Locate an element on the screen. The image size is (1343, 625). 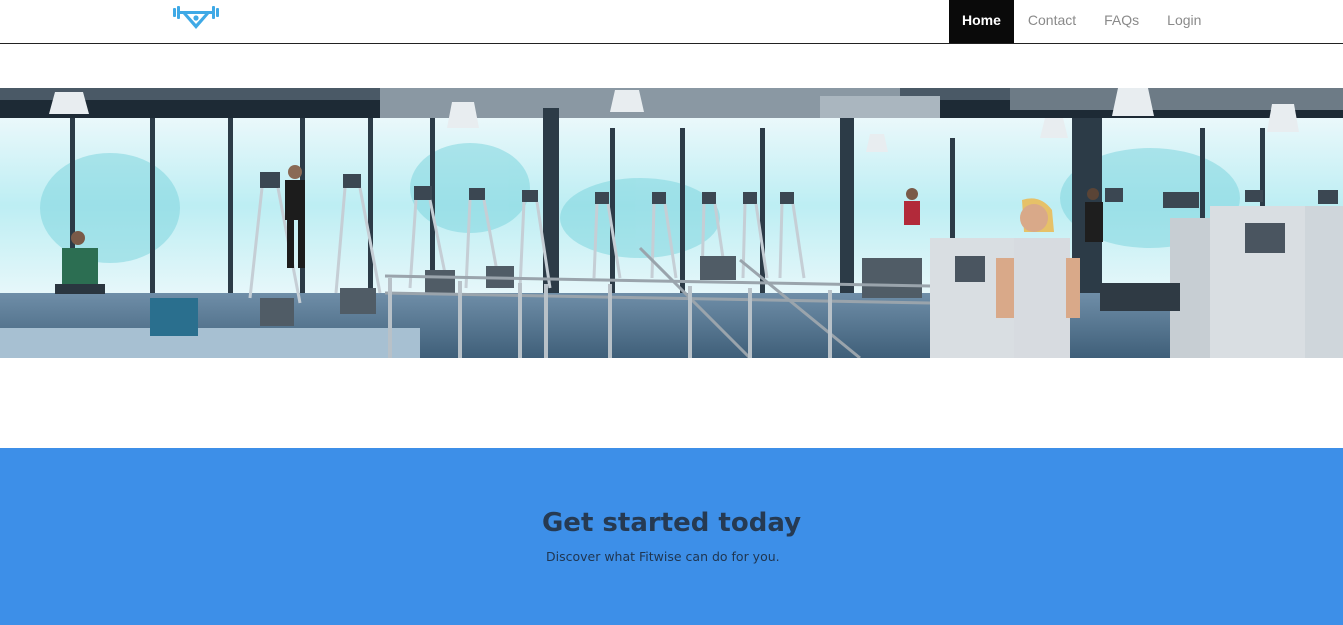
nav-home: Home is located at coordinates (981, 21).